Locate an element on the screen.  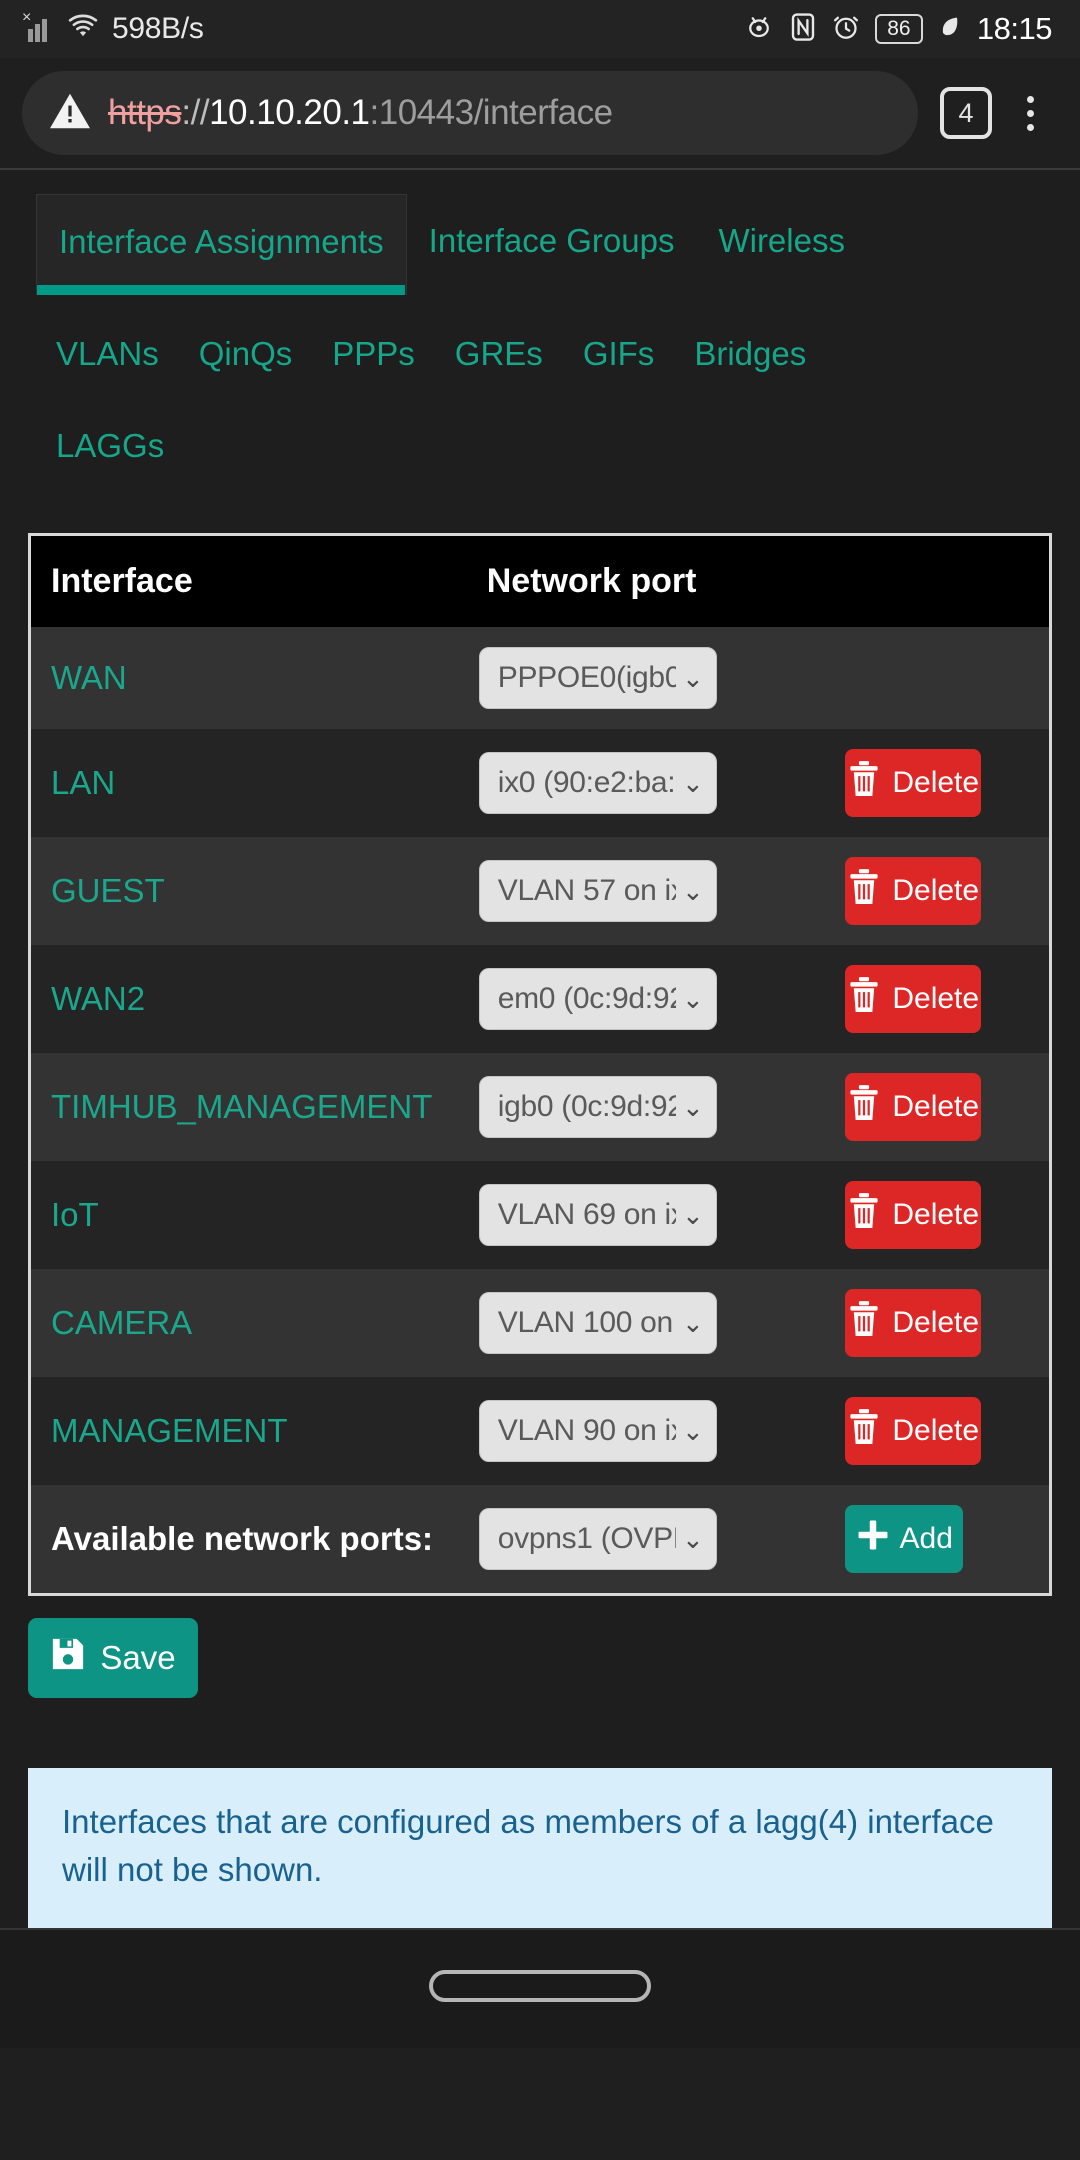
add-action-cell: Add is located at coordinates (942, 1539).